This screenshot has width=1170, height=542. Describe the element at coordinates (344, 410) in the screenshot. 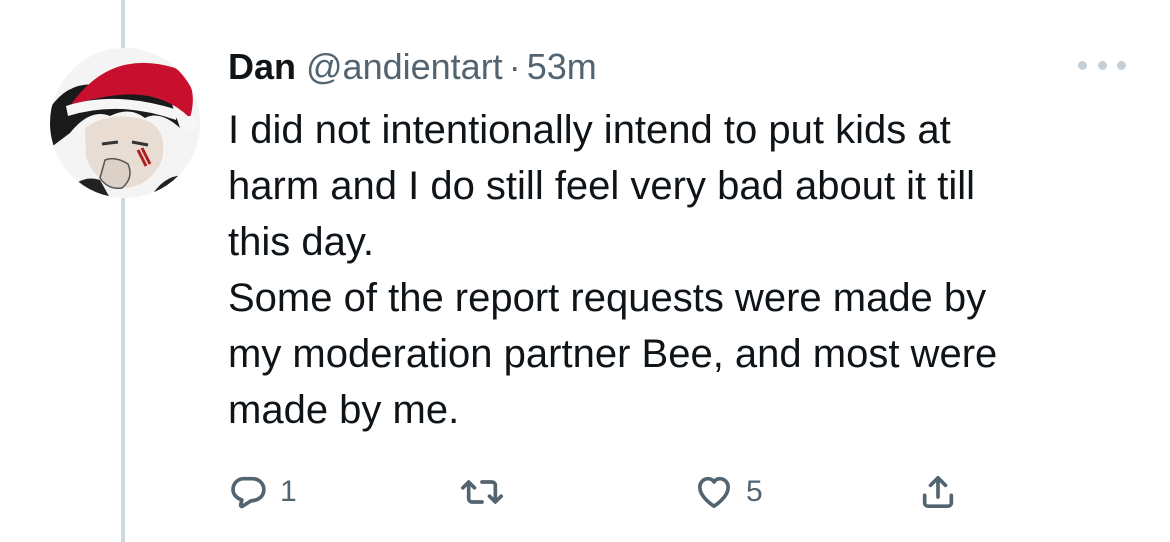

I see `tweet-text-line: made by me.` at that location.